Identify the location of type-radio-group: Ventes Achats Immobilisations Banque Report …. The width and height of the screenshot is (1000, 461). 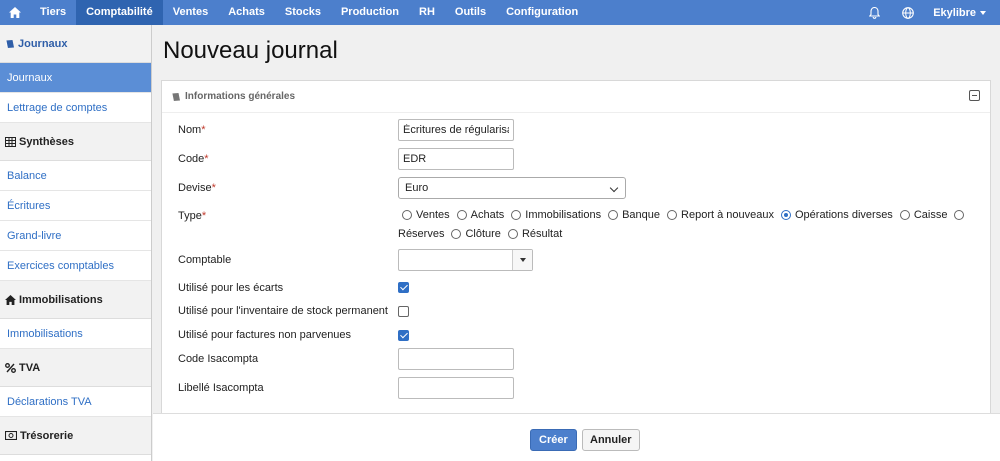
(690, 224).